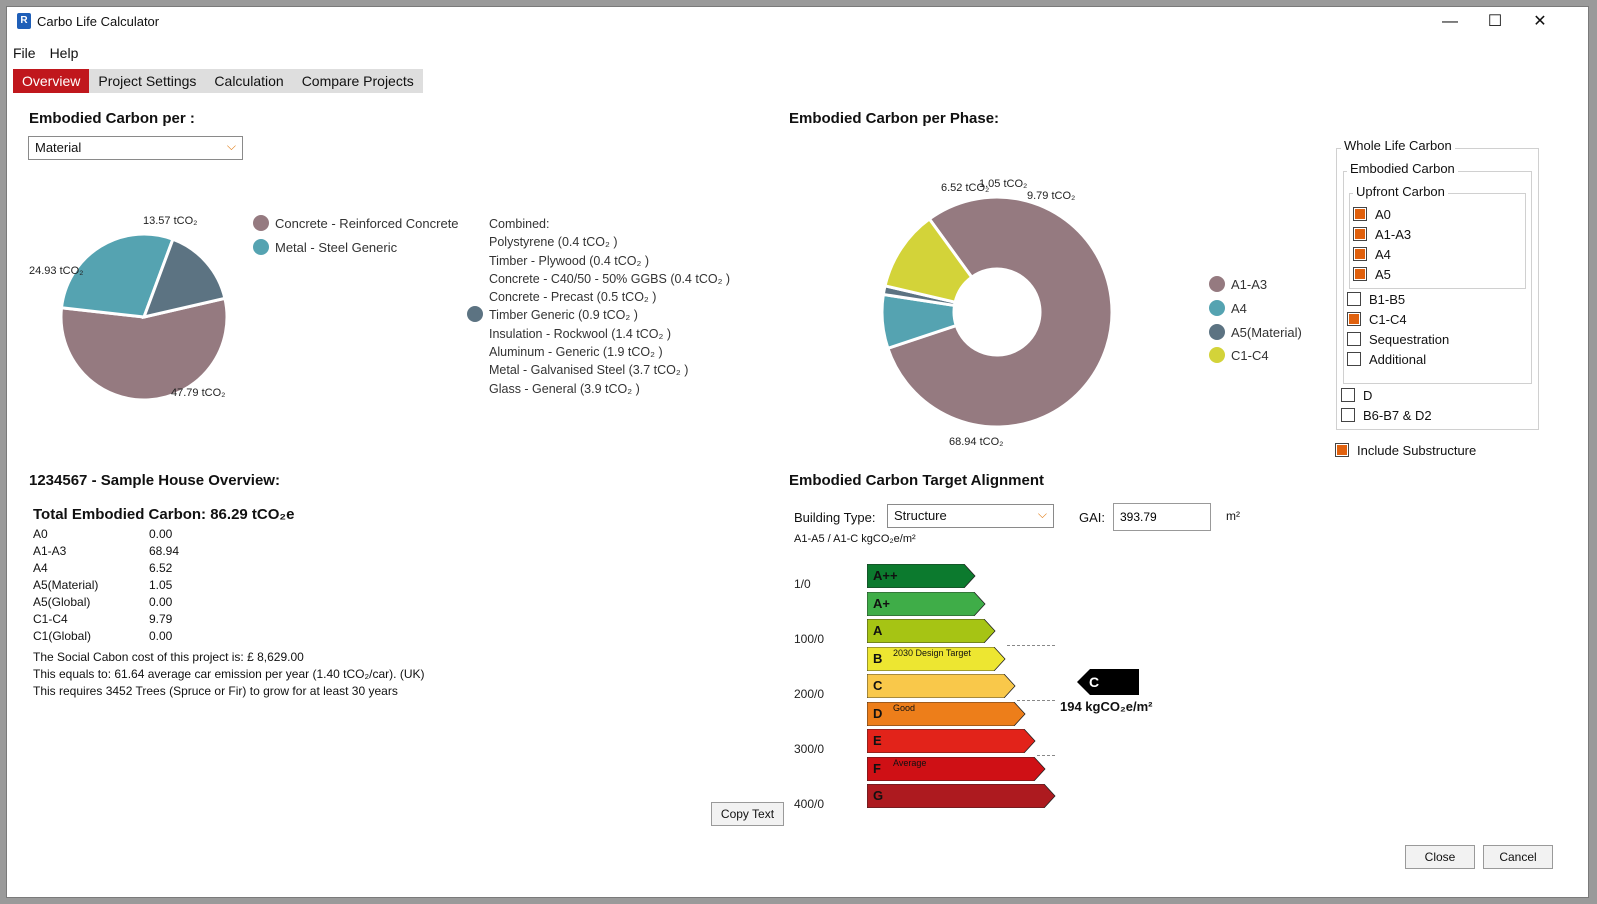 Image resolution: width=1597 pixels, height=904 pixels. Describe the element at coordinates (1400, 191) in the screenshot. I see `upfront-carbon-title: Upfront Carbon` at that location.